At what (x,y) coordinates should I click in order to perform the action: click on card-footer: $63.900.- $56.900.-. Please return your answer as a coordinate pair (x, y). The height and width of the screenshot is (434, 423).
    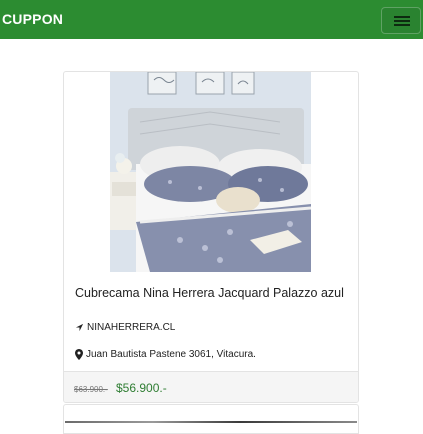
    Looking at the image, I should click on (211, 386).